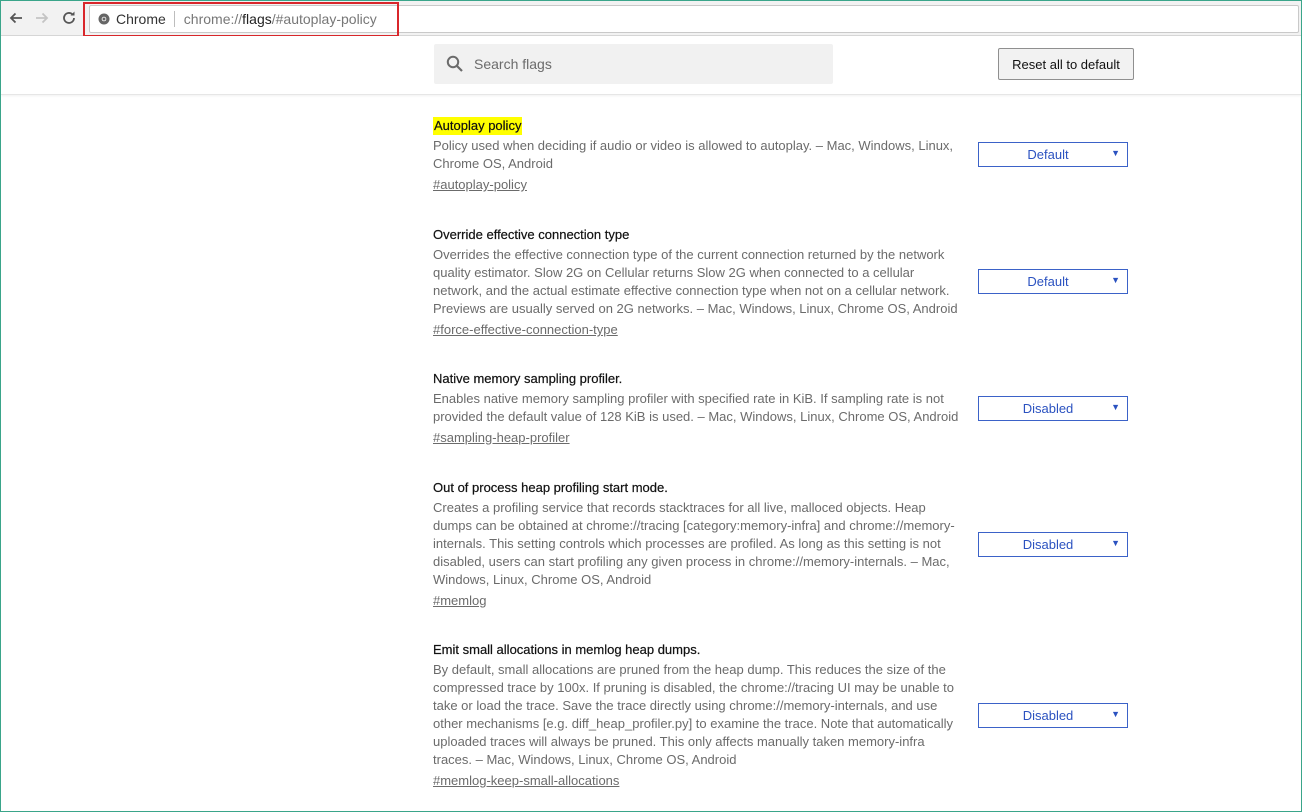 The image size is (1302, 812). Describe the element at coordinates (501, 438) in the screenshot. I see `experiment-permalink: #sampling-heap-profiler` at that location.